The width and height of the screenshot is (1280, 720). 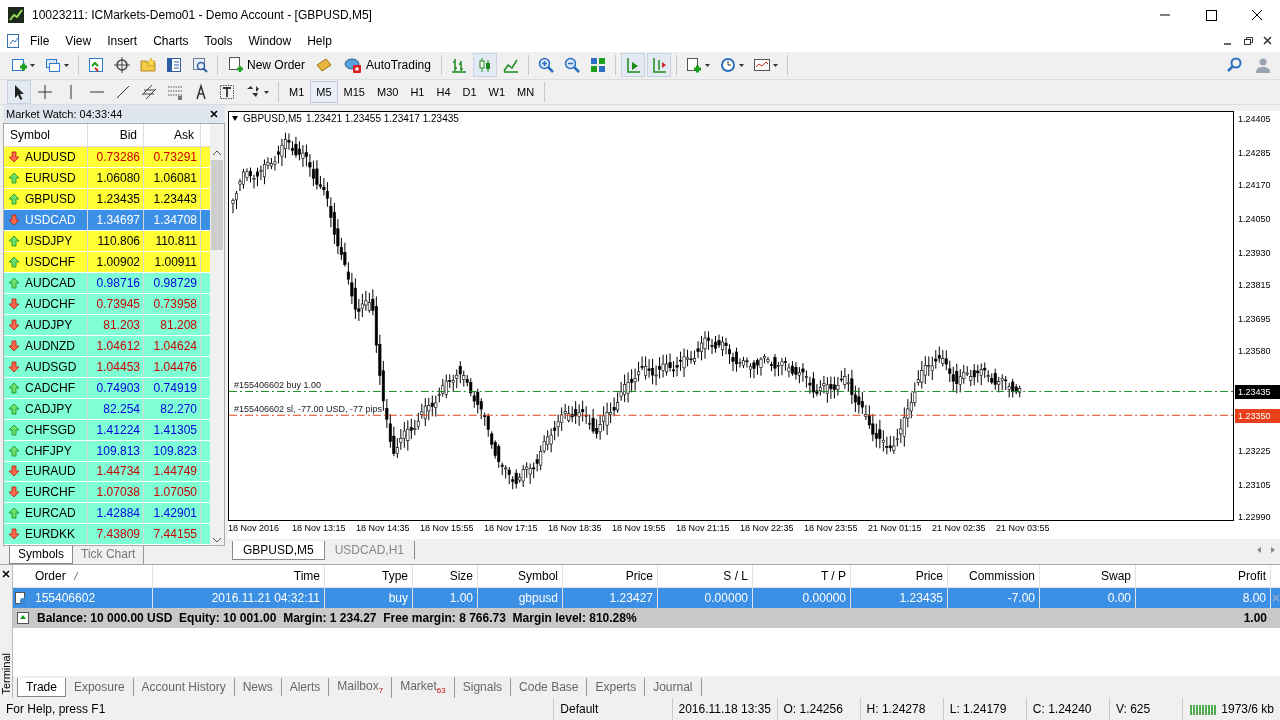 What do you see at coordinates (705, 576) in the screenshot?
I see `column-header: S / L` at bounding box center [705, 576].